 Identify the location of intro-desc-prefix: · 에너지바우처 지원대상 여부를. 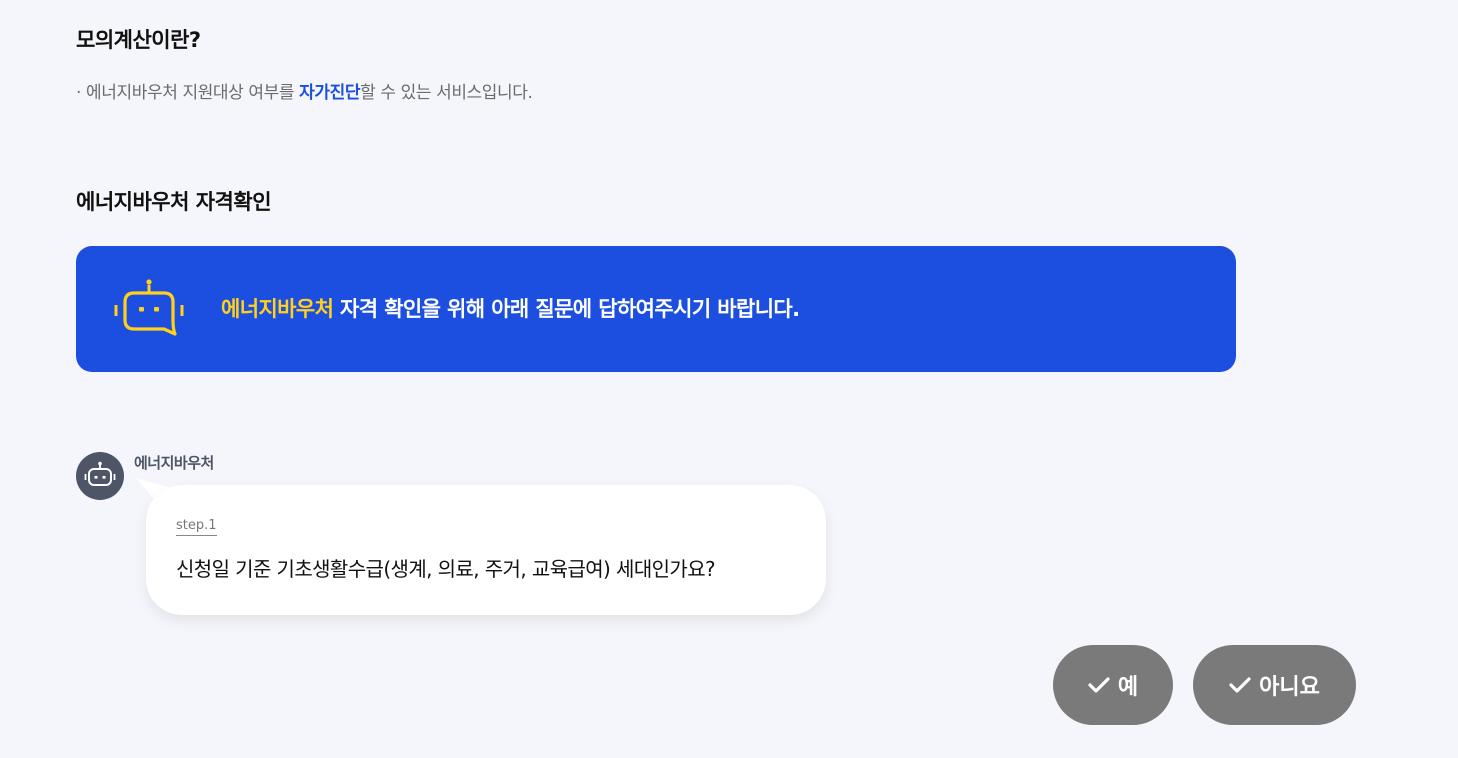
(188, 93).